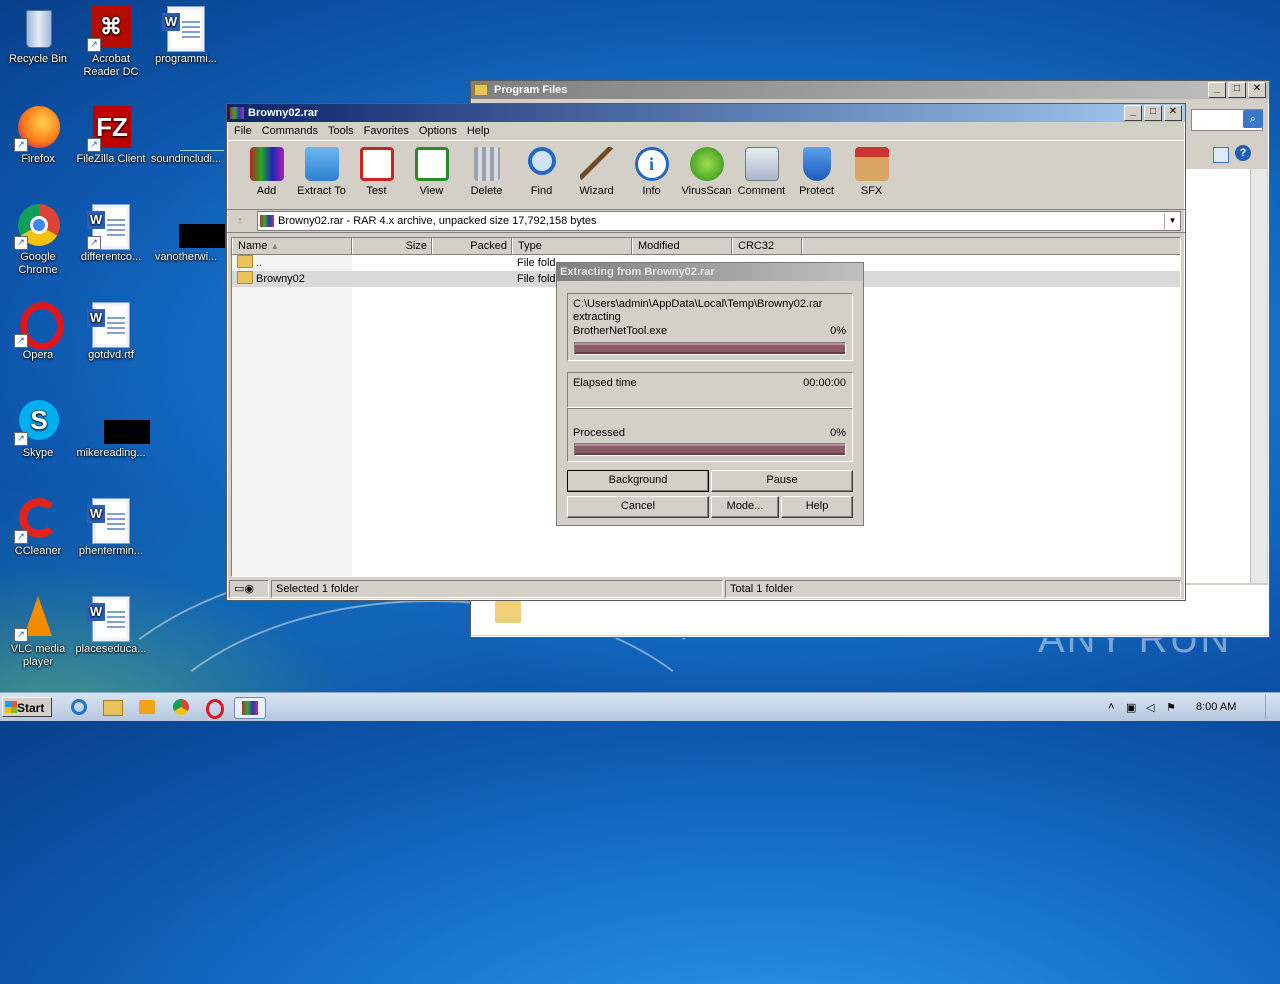 The image size is (1280, 984). Describe the element at coordinates (113, 707) in the screenshot. I see `explorer-taskbar-icon` at that location.